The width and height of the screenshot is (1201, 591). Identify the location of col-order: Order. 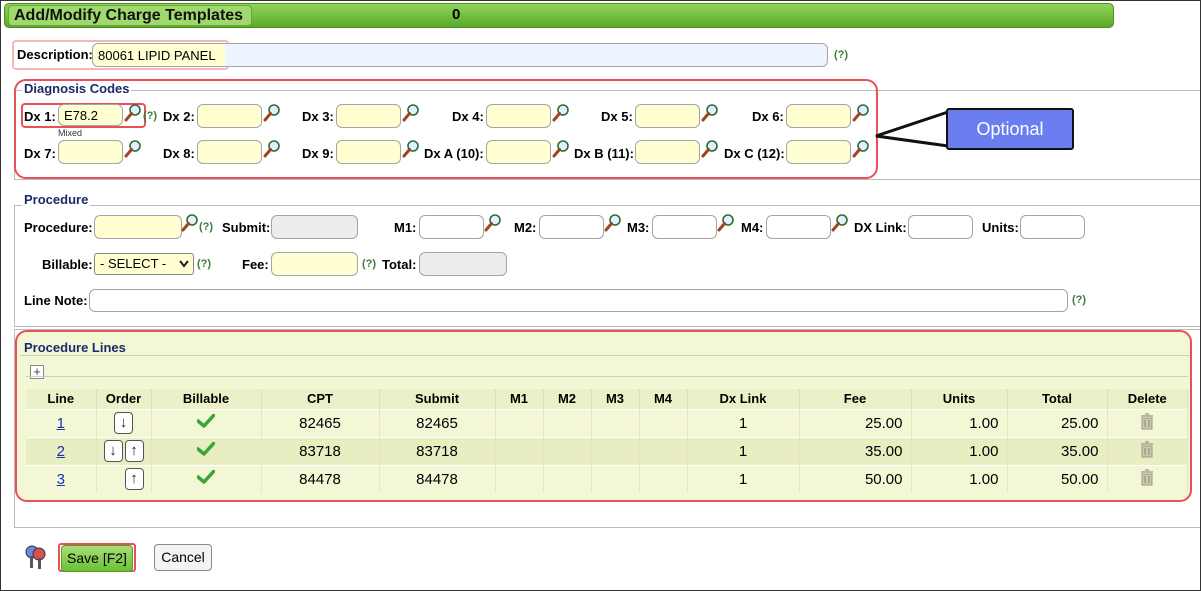
(124, 399).